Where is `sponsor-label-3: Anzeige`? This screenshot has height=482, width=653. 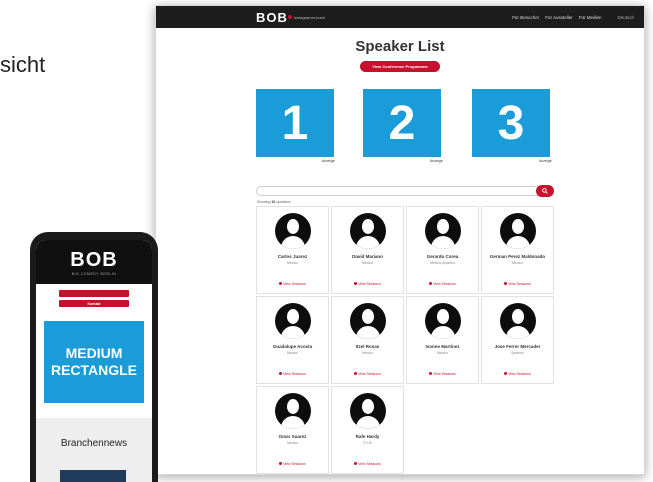
sponsor-label-3: Anzeige is located at coordinates (545, 161).